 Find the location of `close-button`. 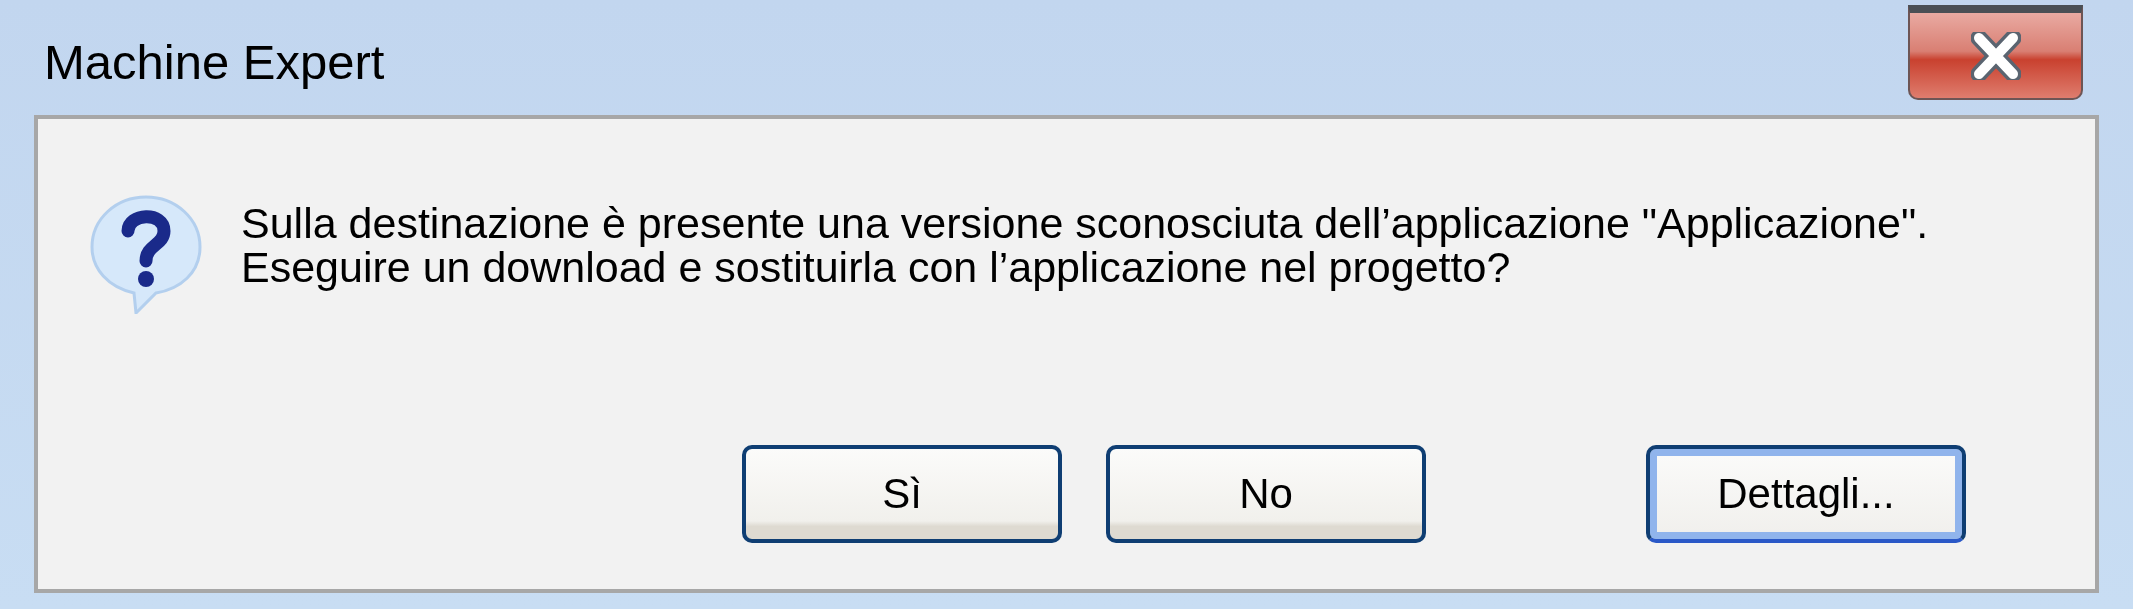

close-button is located at coordinates (1995, 52).